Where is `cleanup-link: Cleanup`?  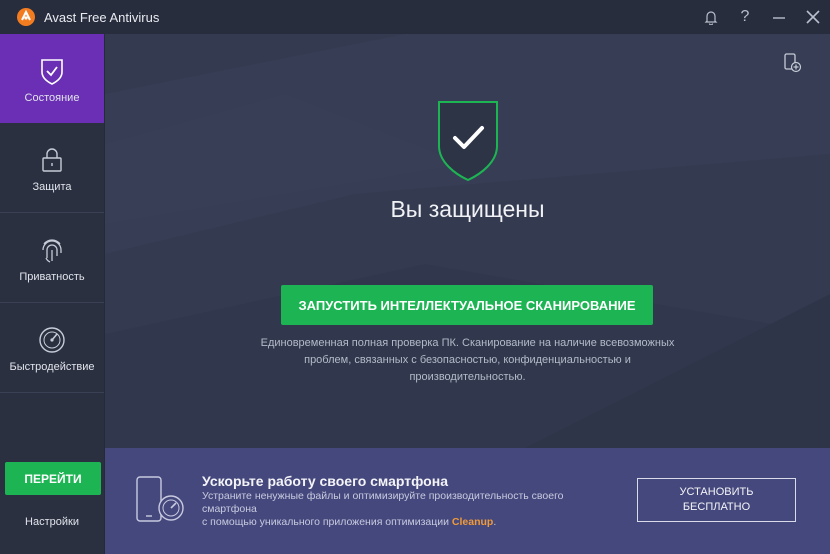 cleanup-link: Cleanup is located at coordinates (472, 522).